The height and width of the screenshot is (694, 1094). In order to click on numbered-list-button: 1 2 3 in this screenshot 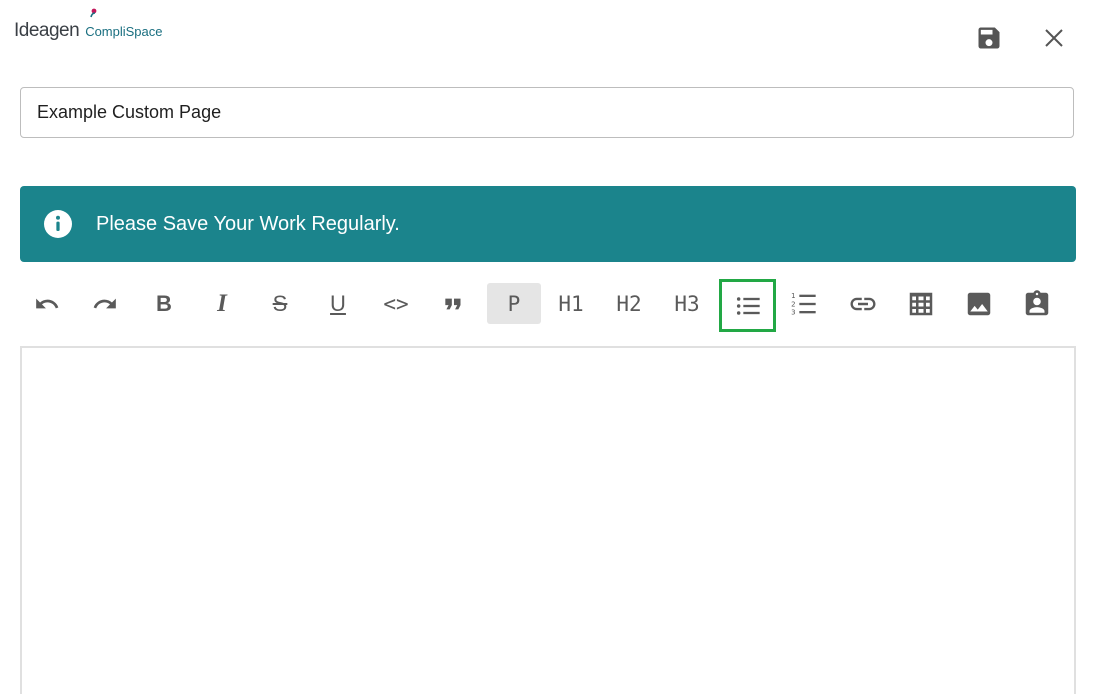, I will do `click(804, 303)`.